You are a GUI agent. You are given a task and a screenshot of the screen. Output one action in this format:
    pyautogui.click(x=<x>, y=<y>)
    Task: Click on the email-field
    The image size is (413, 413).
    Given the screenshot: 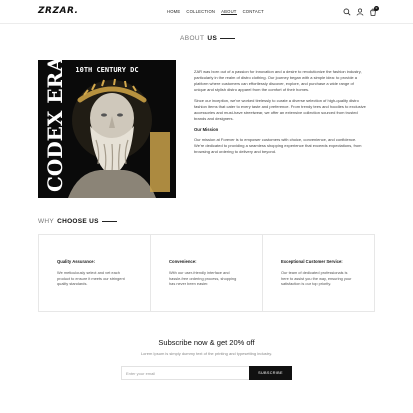 What is the action you would take?
    pyautogui.click(x=185, y=373)
    